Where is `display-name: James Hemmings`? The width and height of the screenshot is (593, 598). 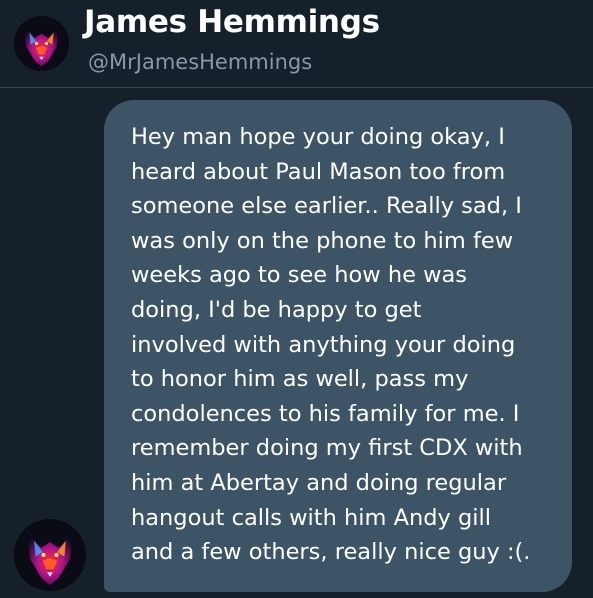
display-name: James Hemmings is located at coordinates (232, 22).